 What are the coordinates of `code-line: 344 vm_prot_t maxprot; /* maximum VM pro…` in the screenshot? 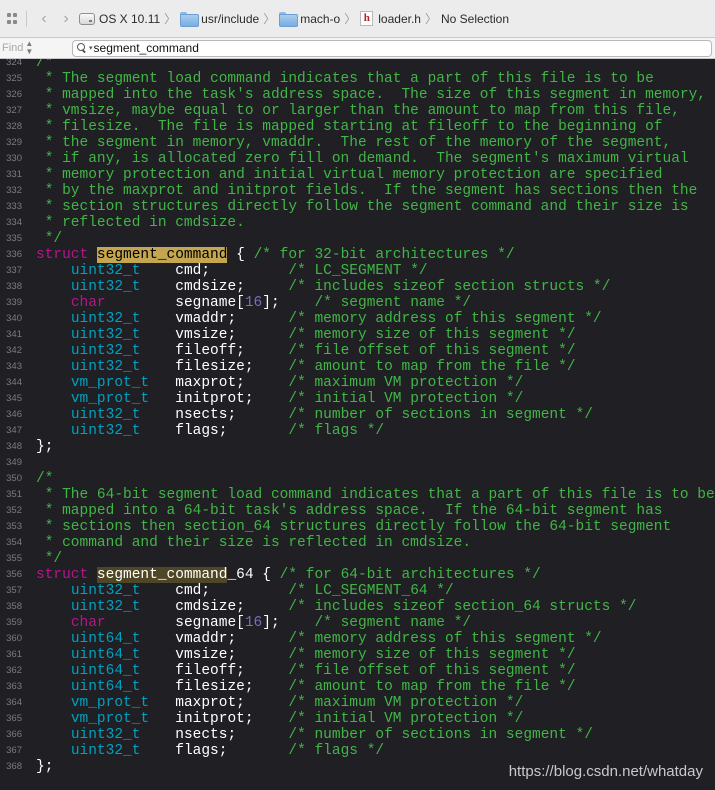 It's located at (357, 383).